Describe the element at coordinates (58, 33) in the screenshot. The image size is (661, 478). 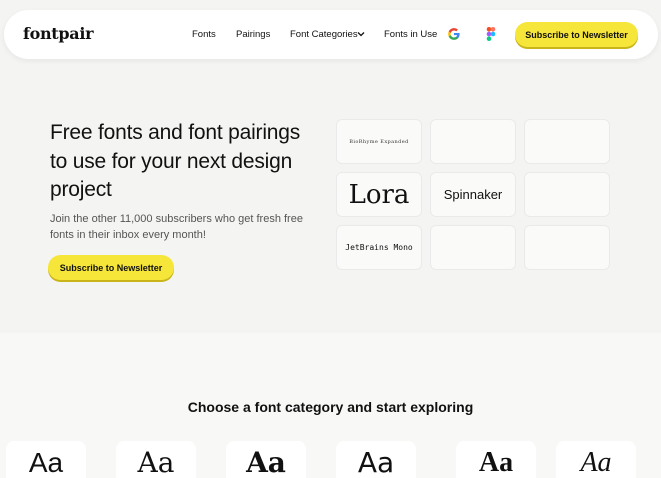
I see `logo: fontpair` at that location.